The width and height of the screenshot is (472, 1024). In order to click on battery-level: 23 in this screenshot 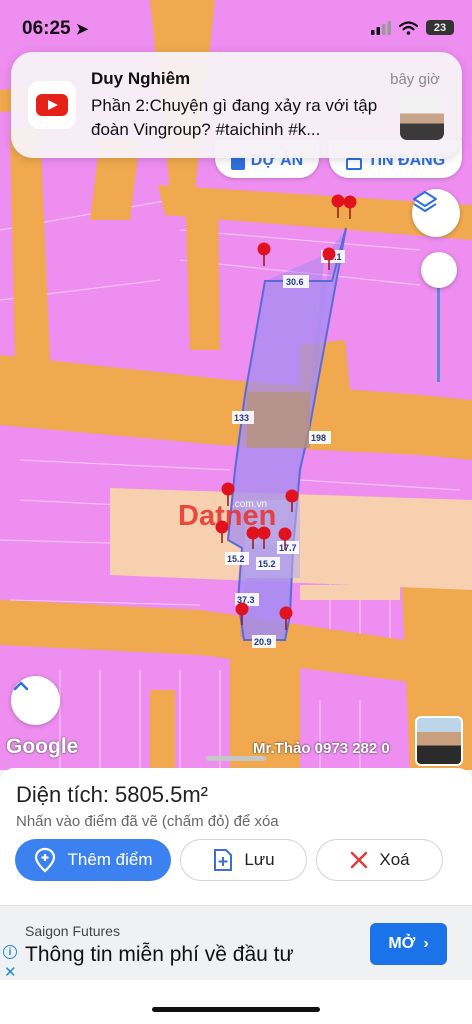, I will do `click(440, 27)`.